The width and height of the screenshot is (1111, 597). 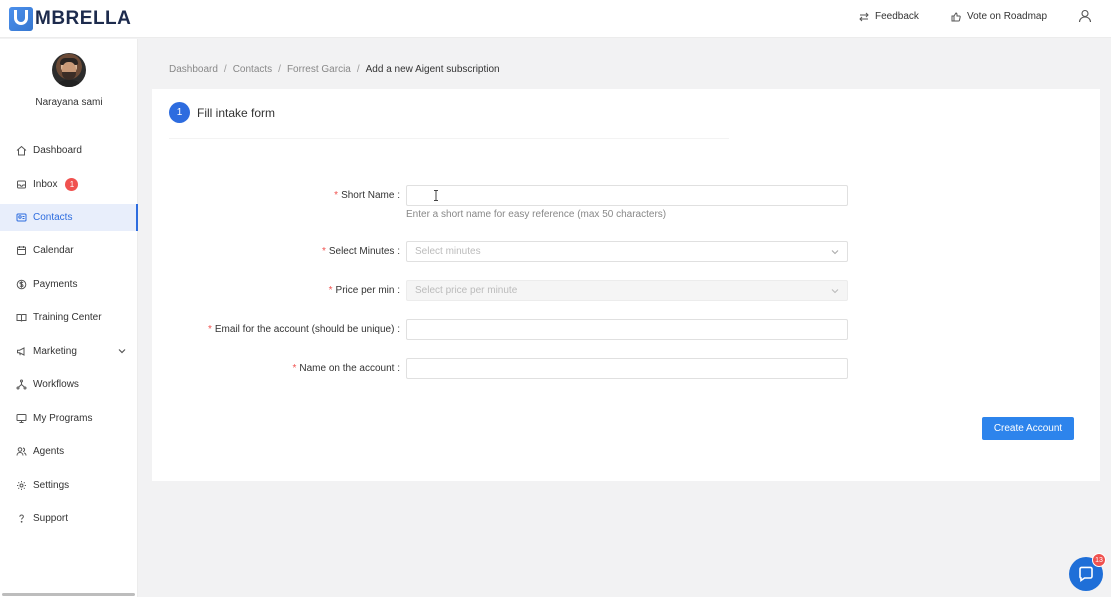 I want to click on brand-logo: MBRELLA, so click(x=70, y=19).